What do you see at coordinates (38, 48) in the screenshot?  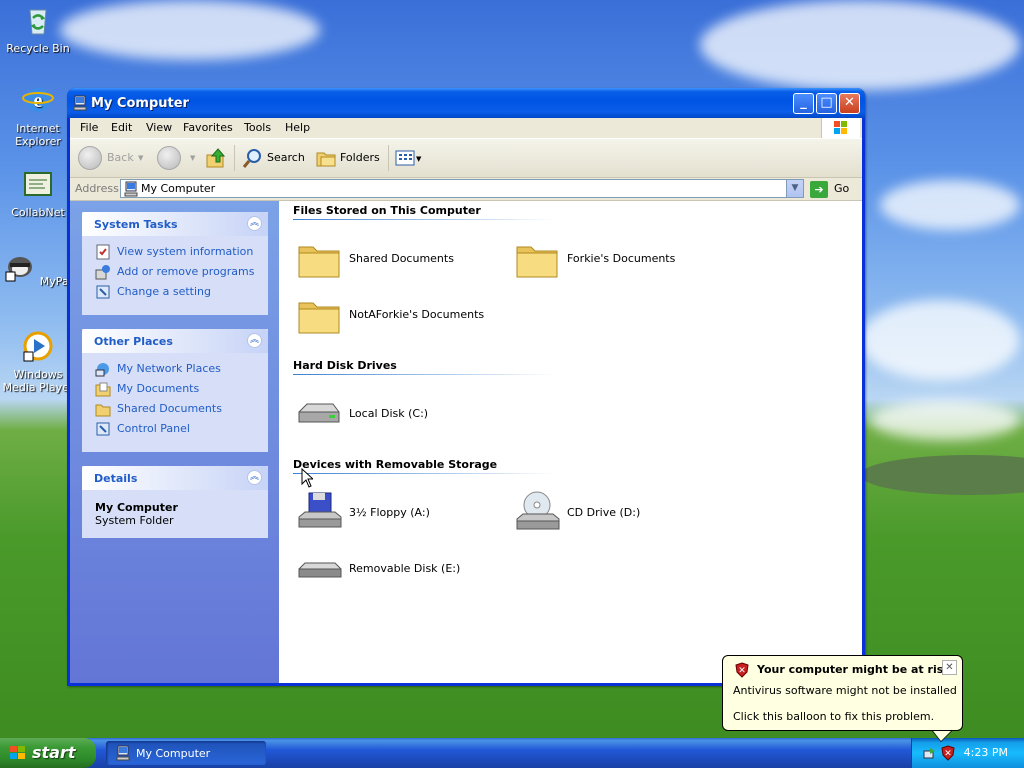 I see `desktop-icon-label: Recycle Bin` at bounding box center [38, 48].